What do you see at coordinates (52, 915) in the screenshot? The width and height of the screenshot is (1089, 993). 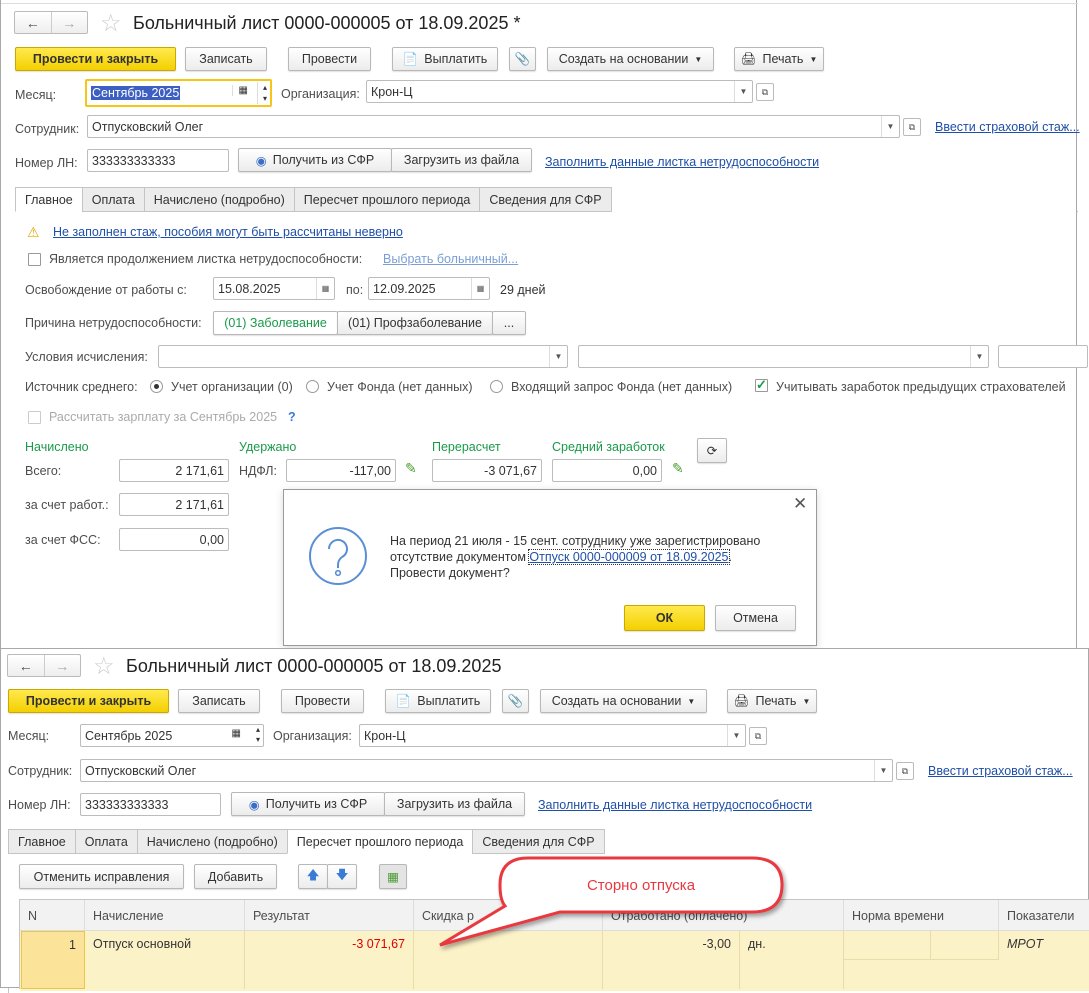 I see `col-n: N` at bounding box center [52, 915].